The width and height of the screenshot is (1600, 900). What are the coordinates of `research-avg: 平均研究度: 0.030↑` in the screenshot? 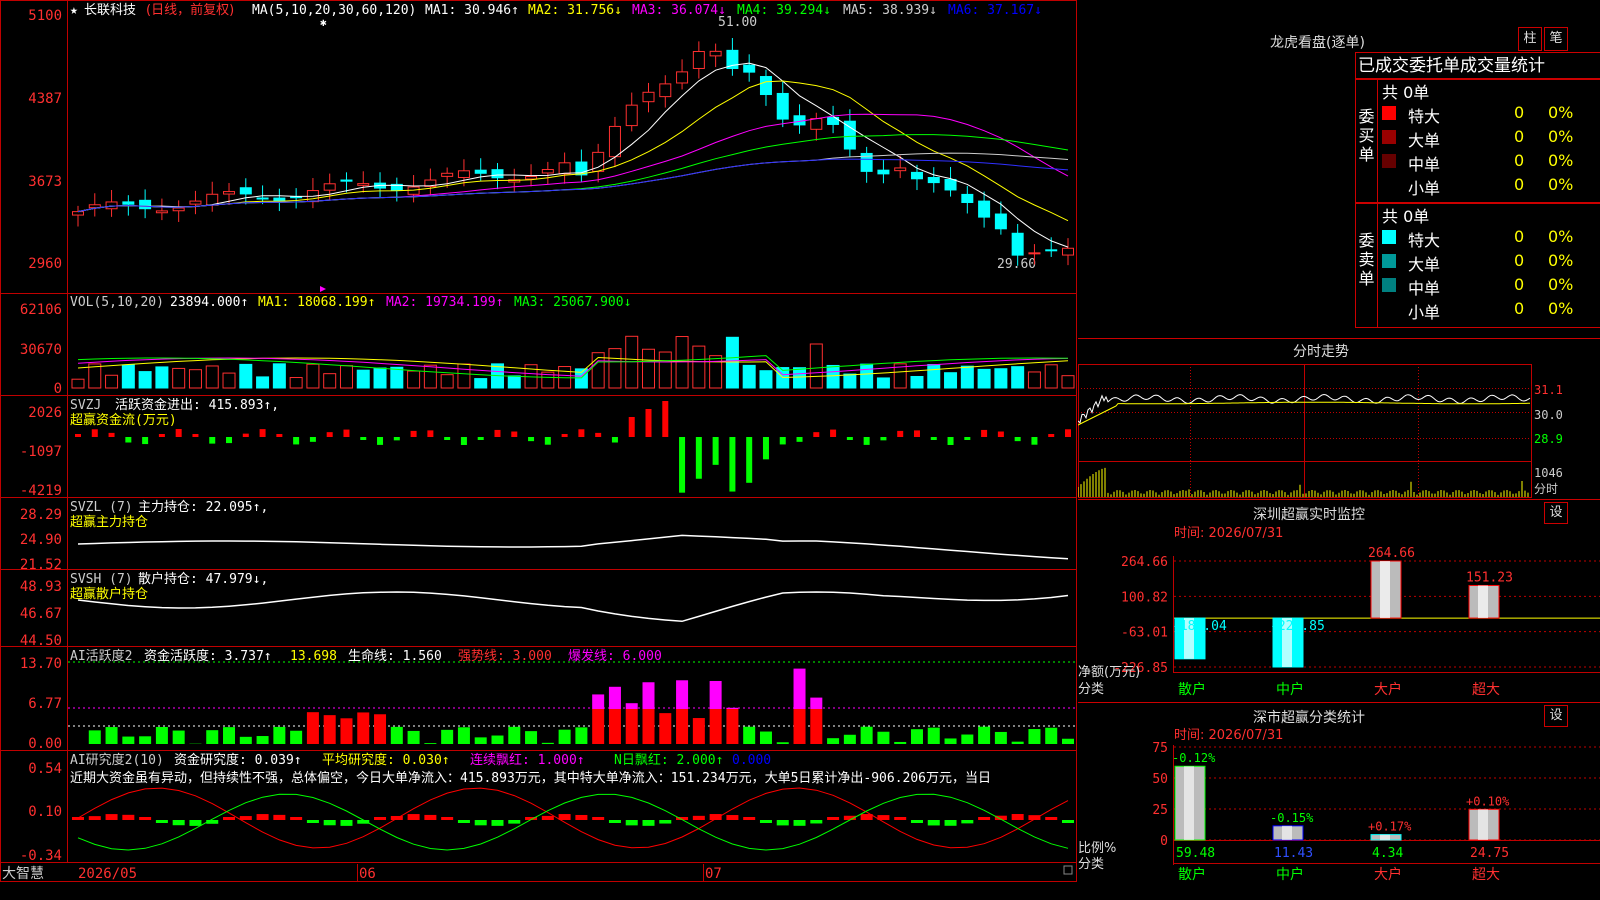 It's located at (386, 760).